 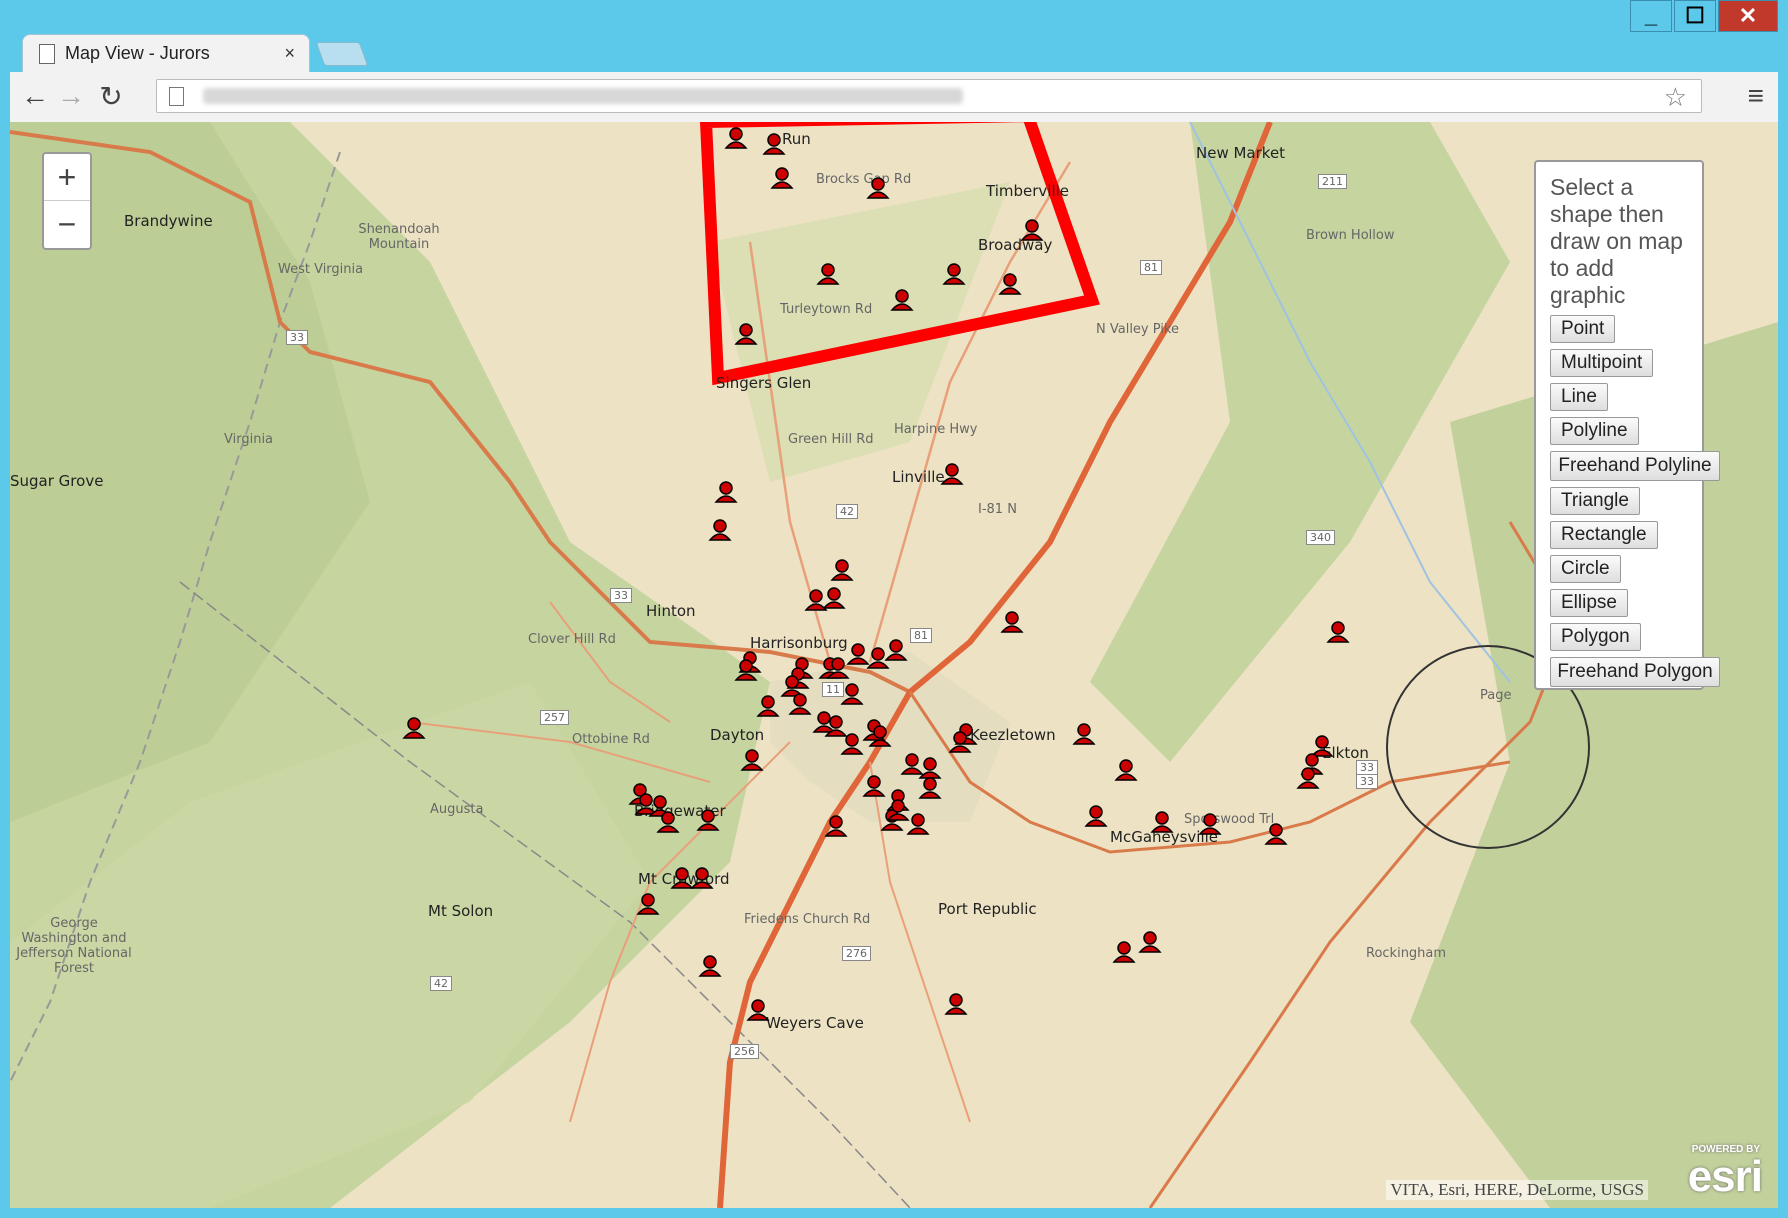 I want to click on browser-toolbar: ← → ↻ ☆ ≡, so click(x=894, y=97).